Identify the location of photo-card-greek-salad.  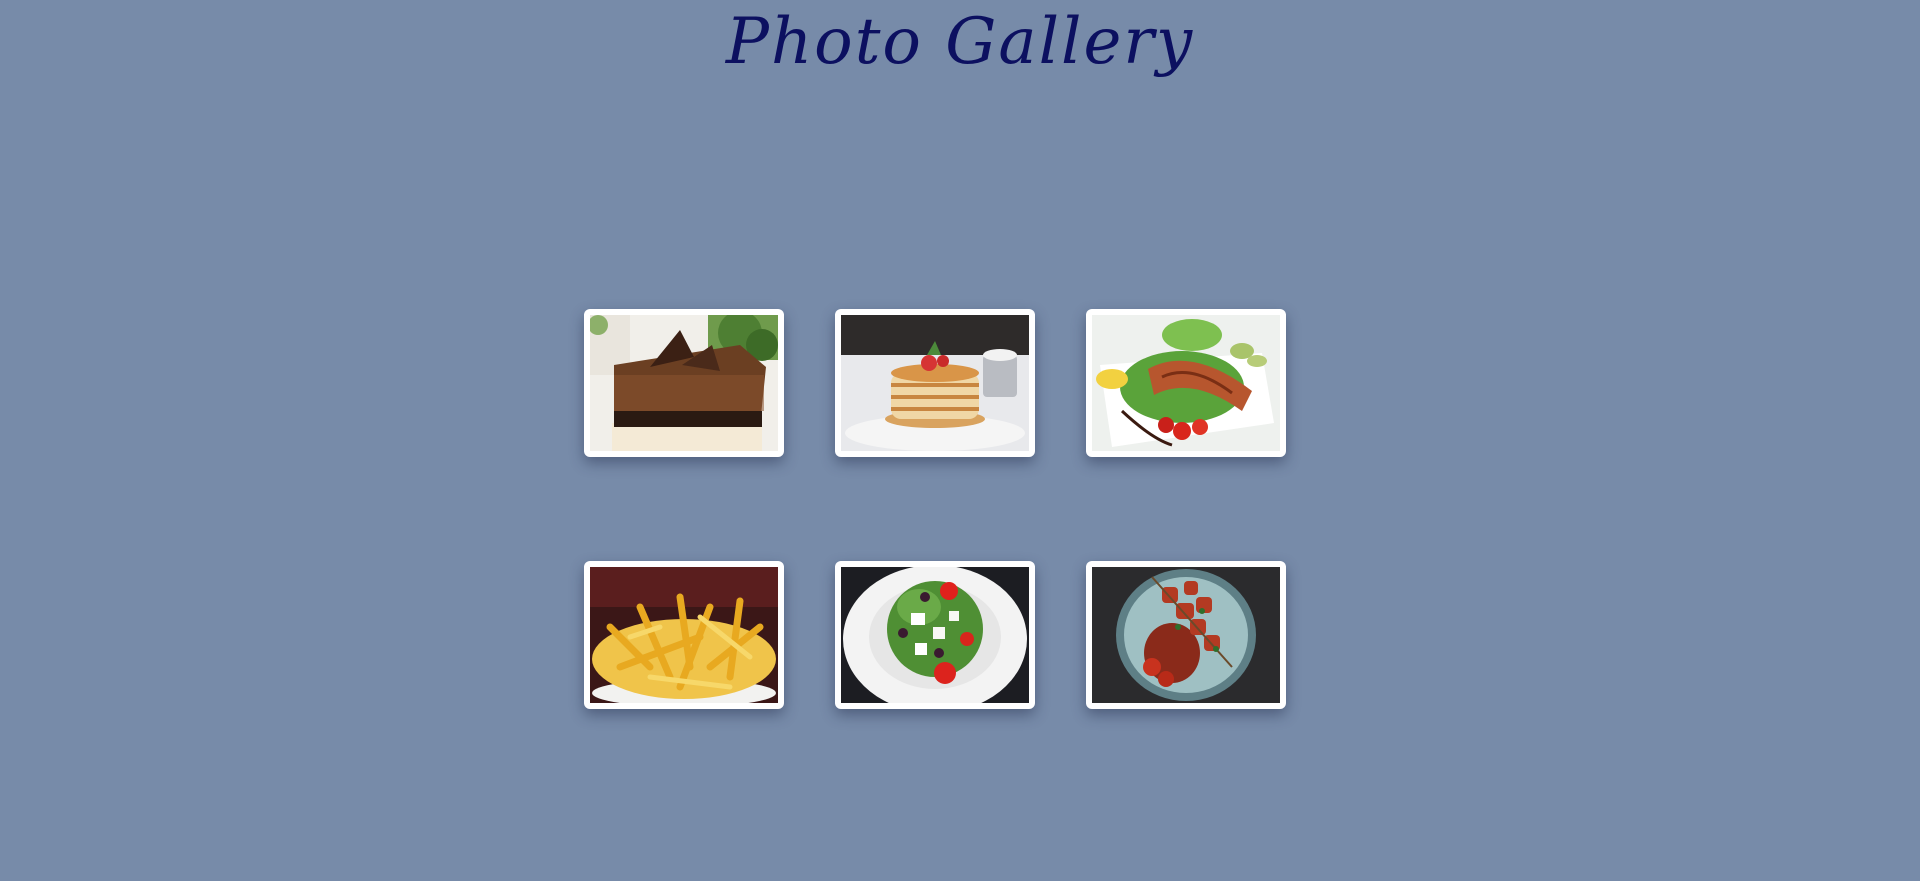
(935, 635).